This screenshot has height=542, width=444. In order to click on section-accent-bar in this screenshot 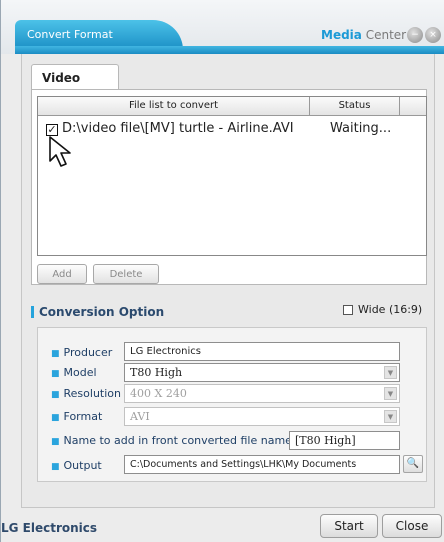, I will do `click(32, 312)`.